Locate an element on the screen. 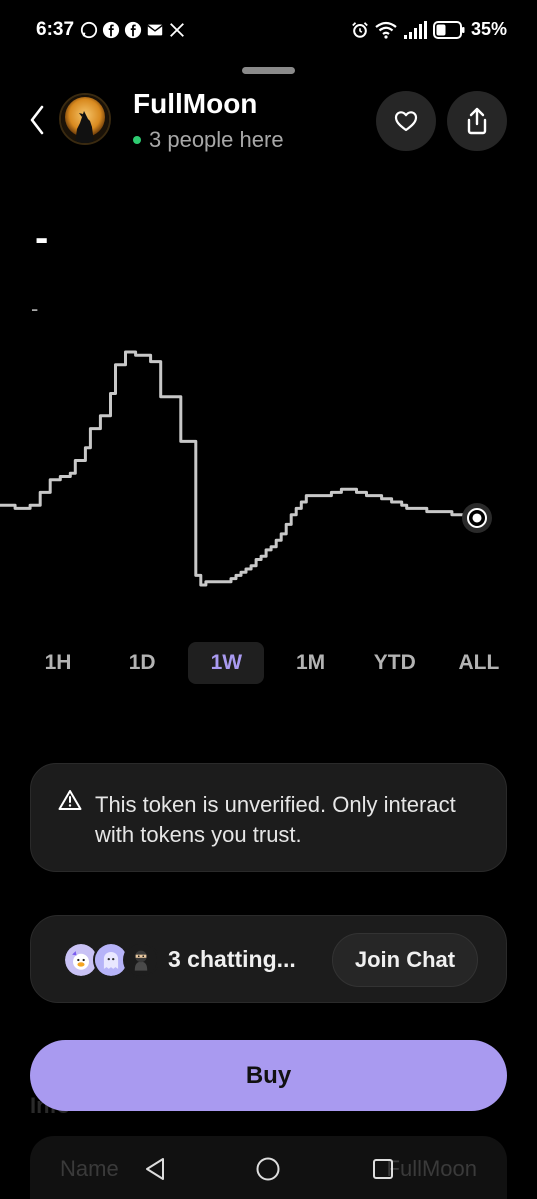 The width and height of the screenshot is (537, 1199). chat-card: 3 chatting... Join Chat is located at coordinates (268, 959).